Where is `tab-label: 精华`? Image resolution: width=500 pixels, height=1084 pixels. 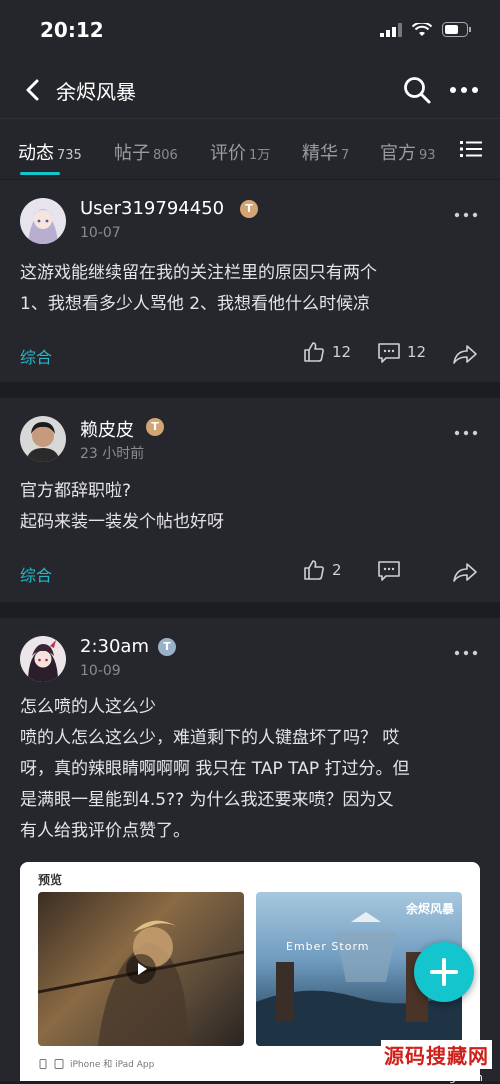
tab-label: 精华 is located at coordinates (320, 153).